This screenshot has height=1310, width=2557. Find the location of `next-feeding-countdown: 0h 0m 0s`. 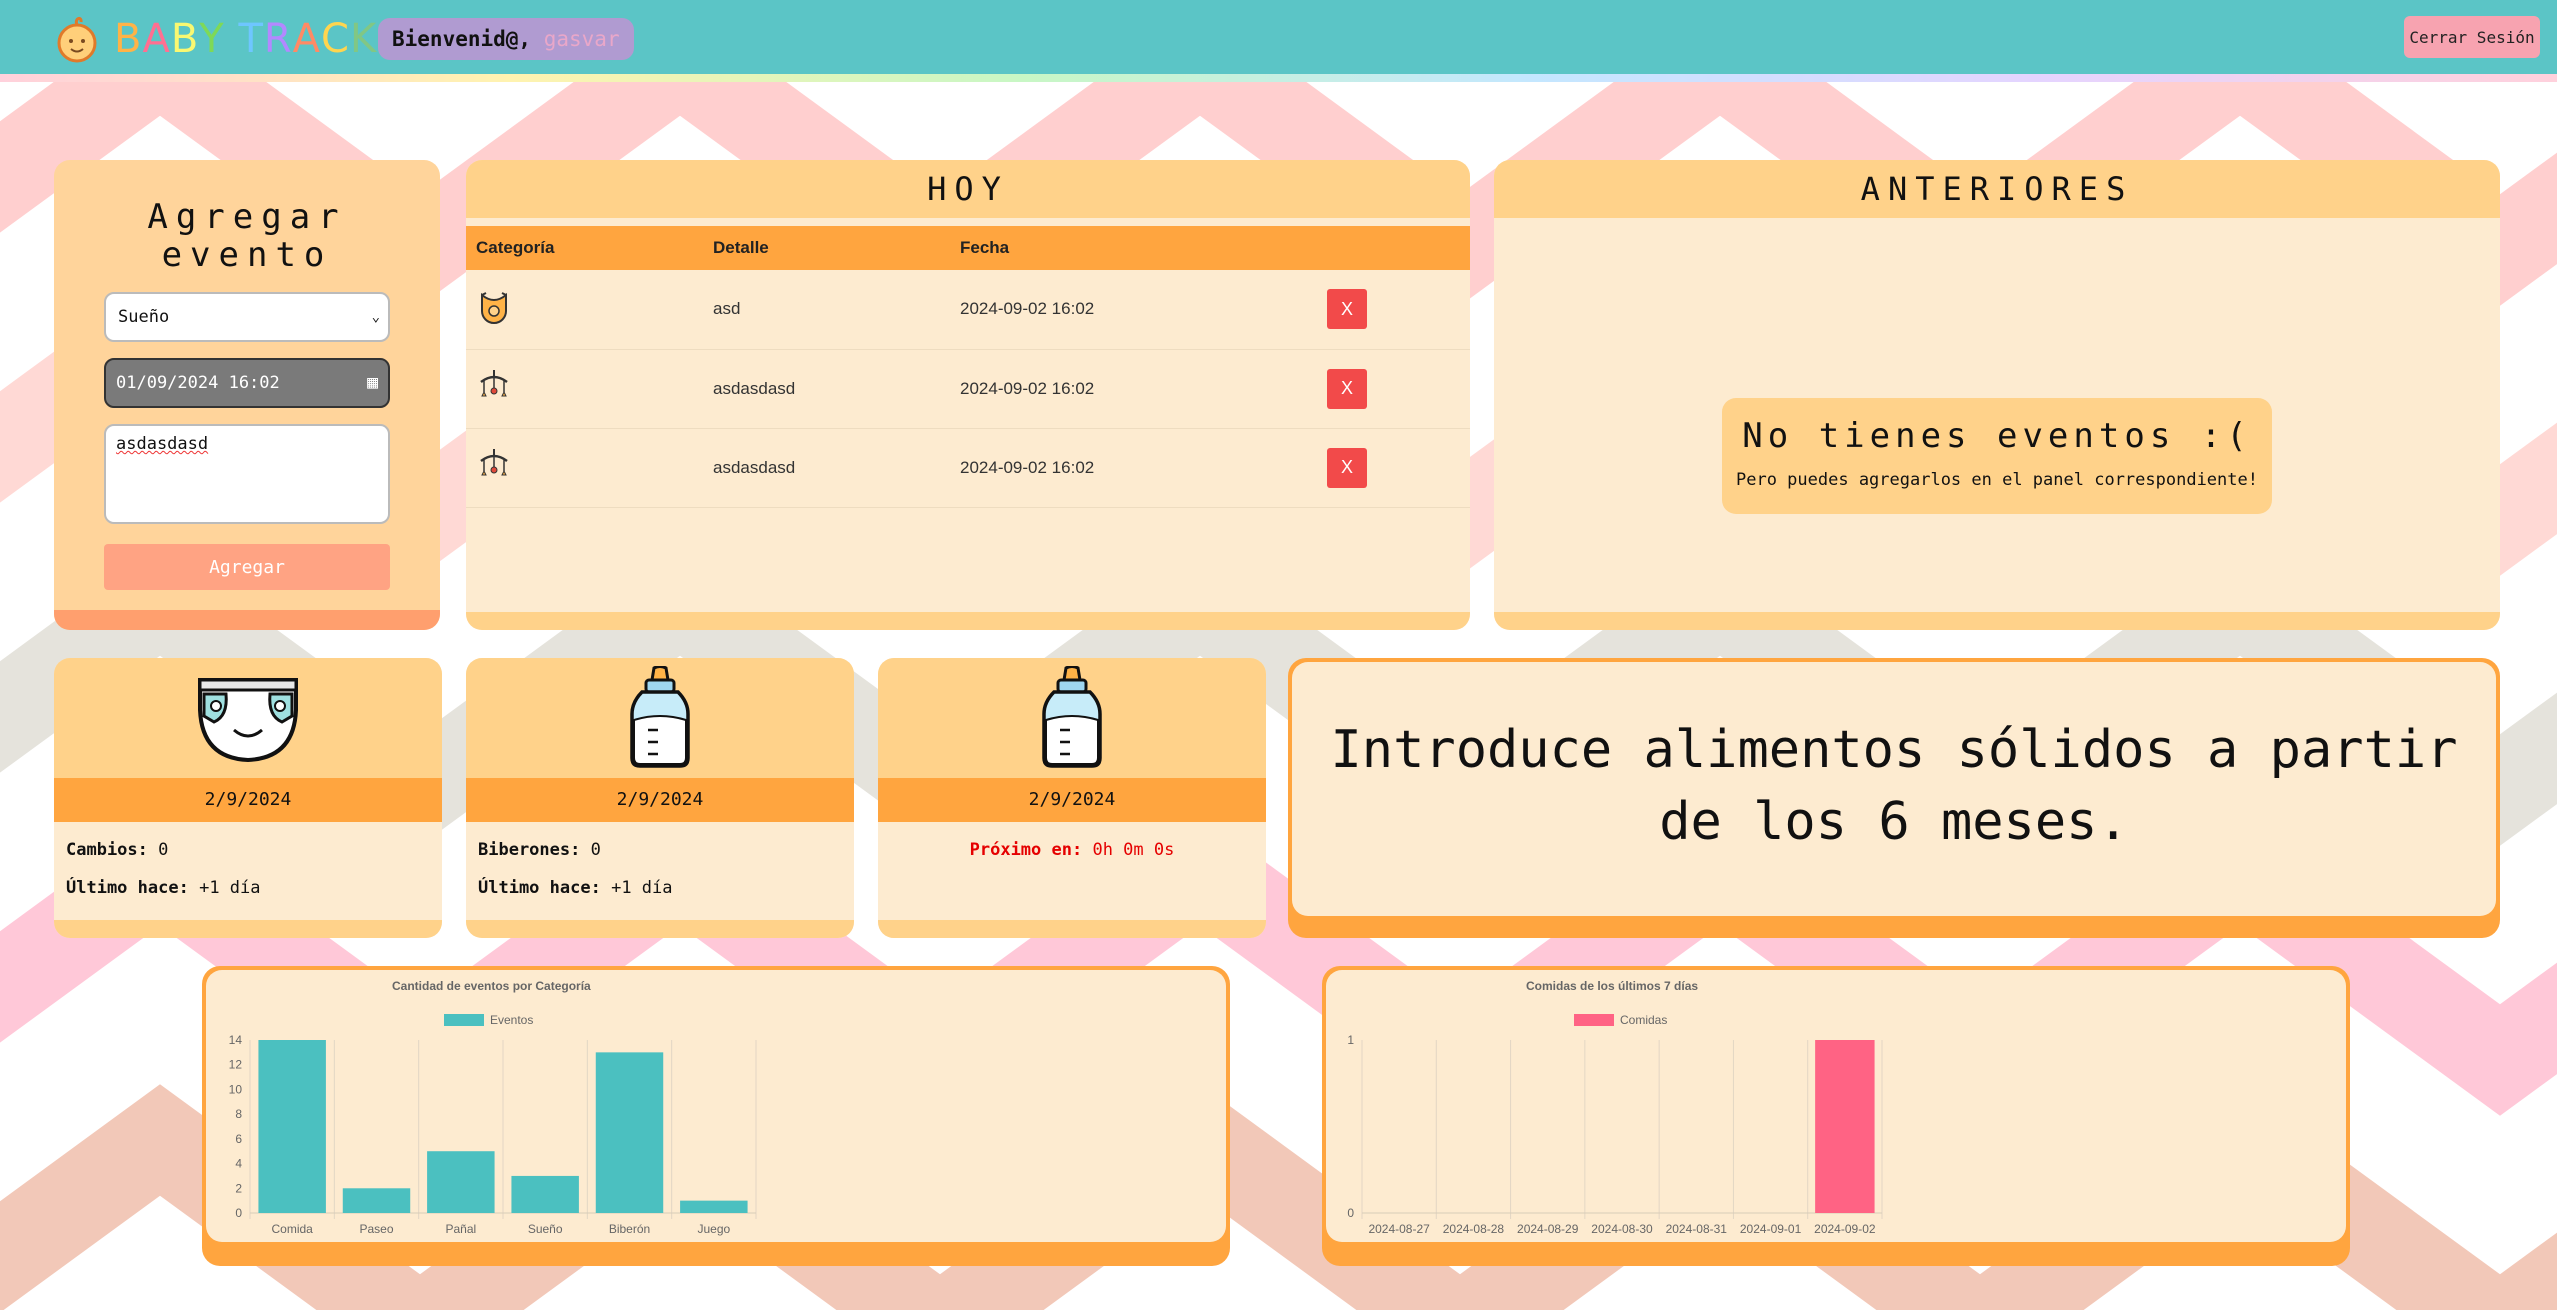

next-feeding-countdown: 0h 0m 0s is located at coordinates (1133, 850).